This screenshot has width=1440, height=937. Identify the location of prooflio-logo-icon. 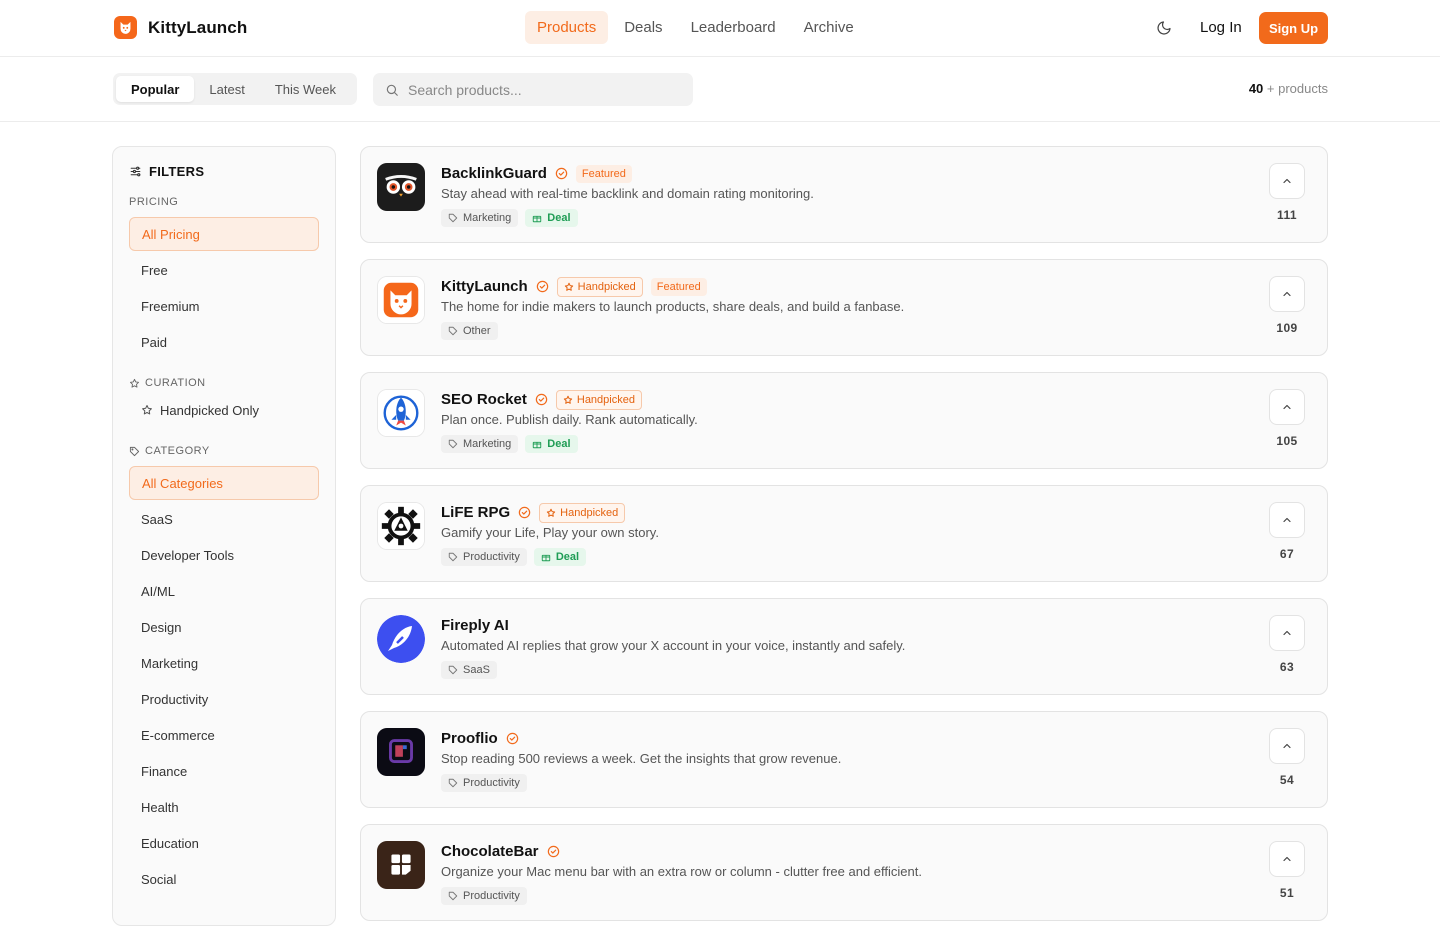
(401, 752).